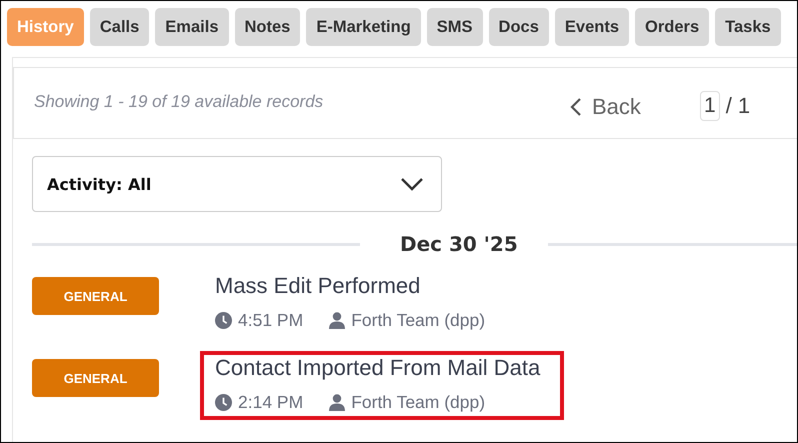 This screenshot has width=798, height=443. I want to click on activity-dropdown: Activity: All, so click(237, 184).